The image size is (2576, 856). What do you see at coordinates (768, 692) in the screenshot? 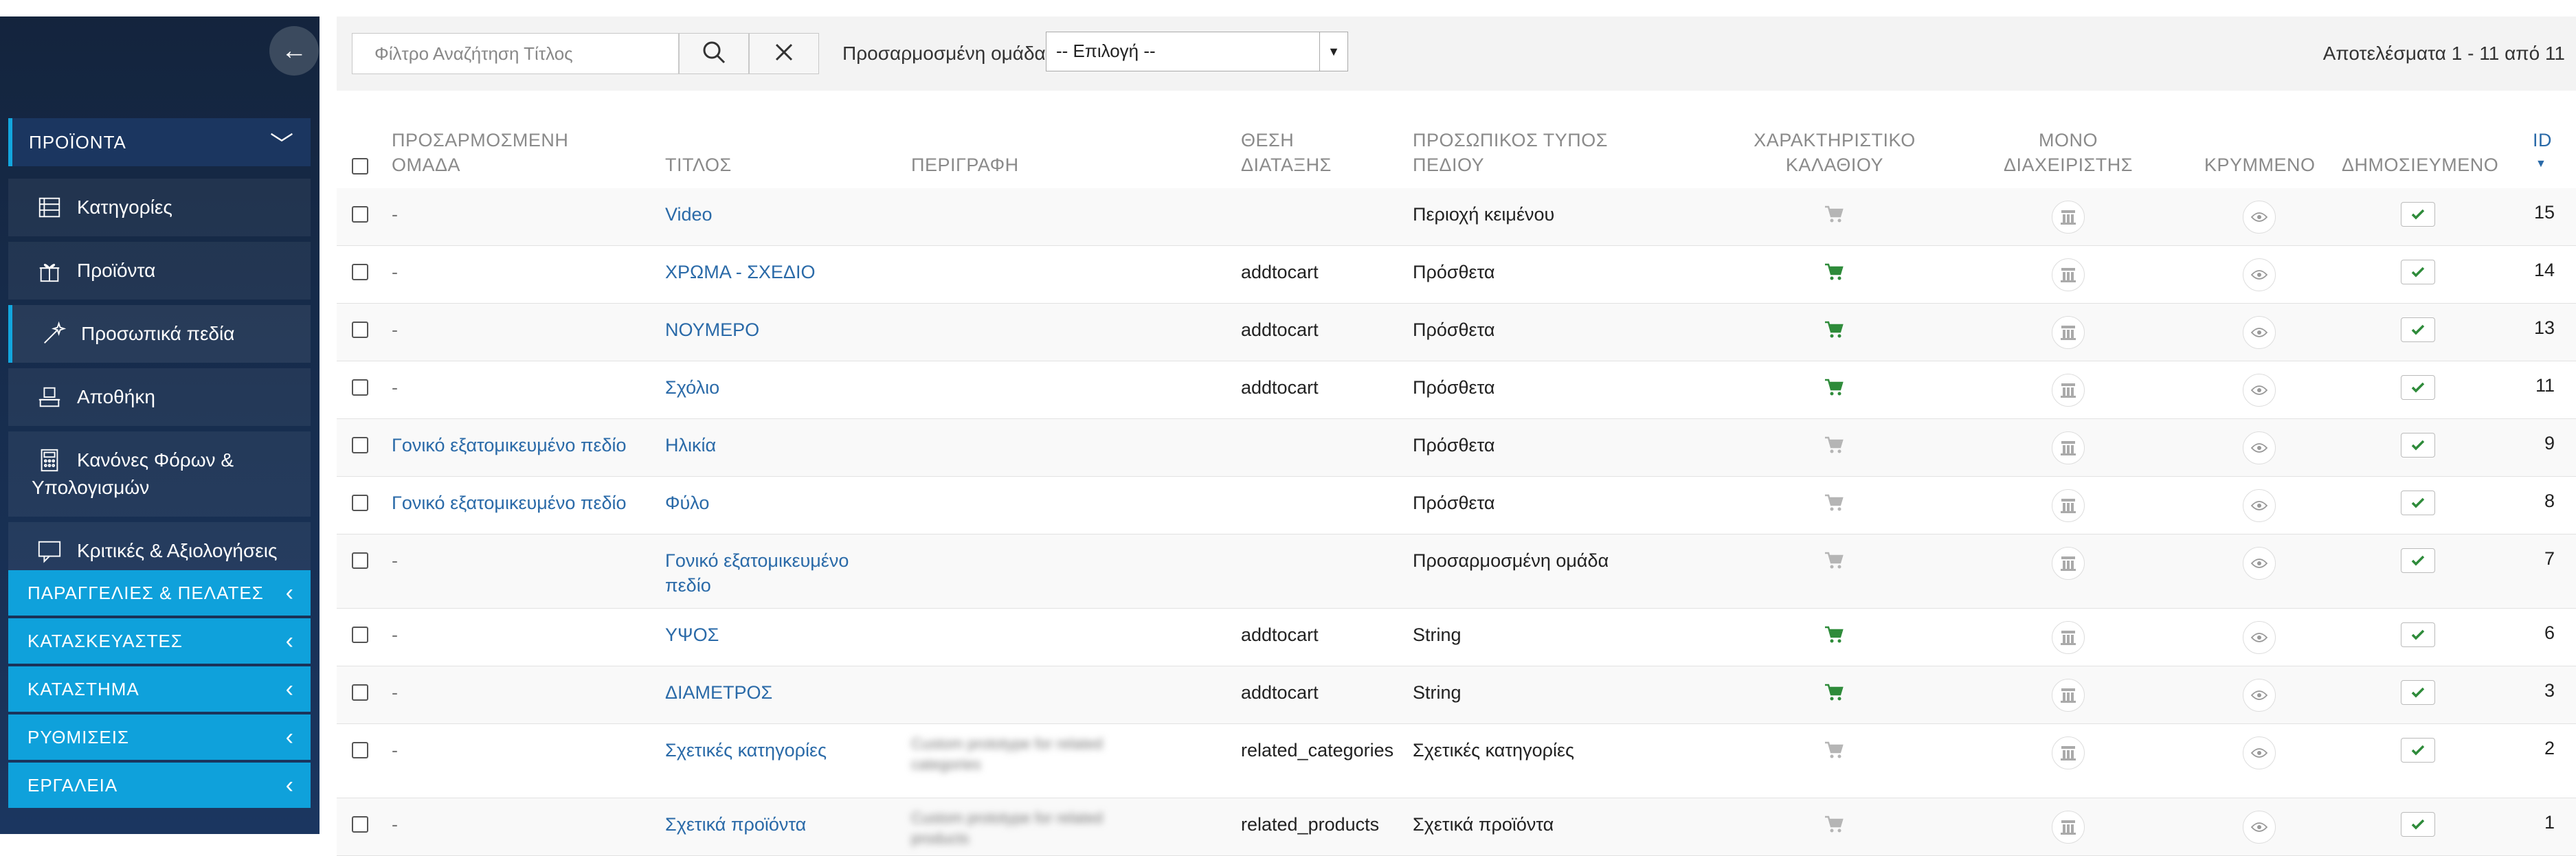
I see `row-title-link: ΔΙΑΜΕΤΡΟΣ` at bounding box center [768, 692].